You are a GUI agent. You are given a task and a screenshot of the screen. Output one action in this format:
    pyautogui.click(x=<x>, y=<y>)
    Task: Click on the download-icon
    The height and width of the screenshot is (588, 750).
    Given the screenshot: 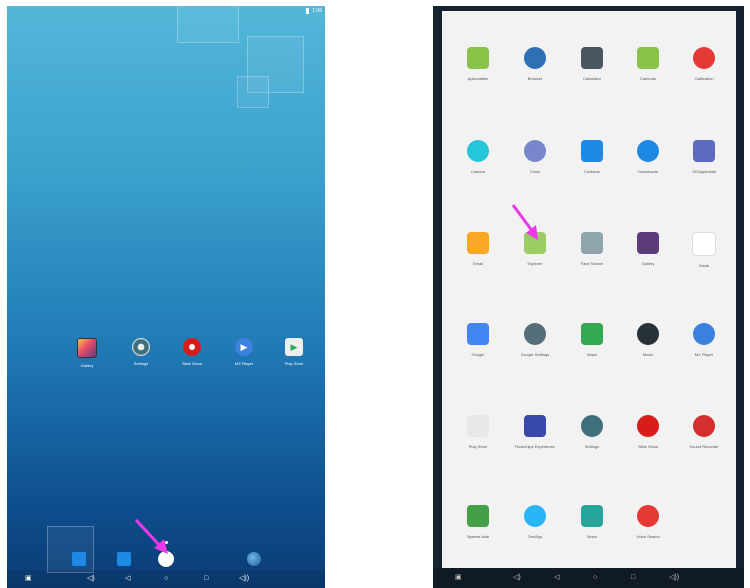 What is the action you would take?
    pyautogui.click(x=648, y=151)
    